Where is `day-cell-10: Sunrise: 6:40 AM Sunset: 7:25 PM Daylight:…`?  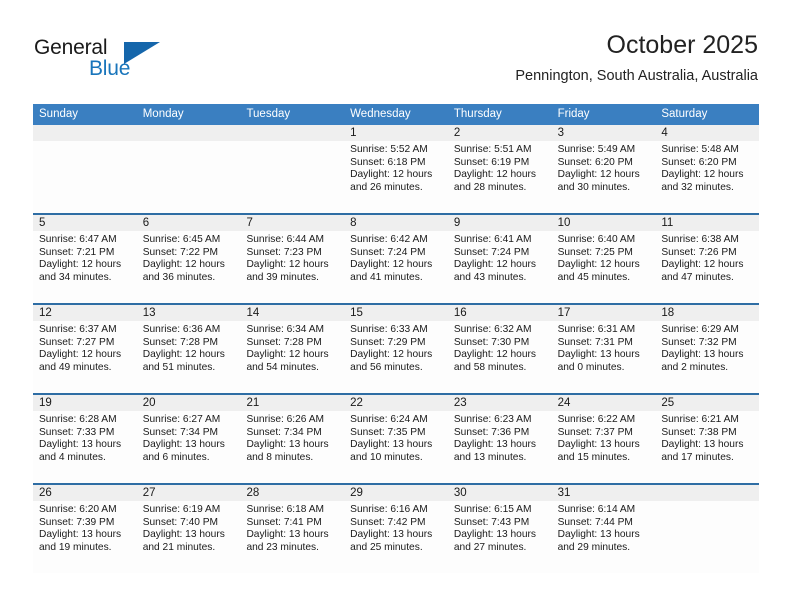
day-cell-10: Sunrise: 6:40 AM Sunset: 7:25 PM Daylight:… is located at coordinates (604, 267).